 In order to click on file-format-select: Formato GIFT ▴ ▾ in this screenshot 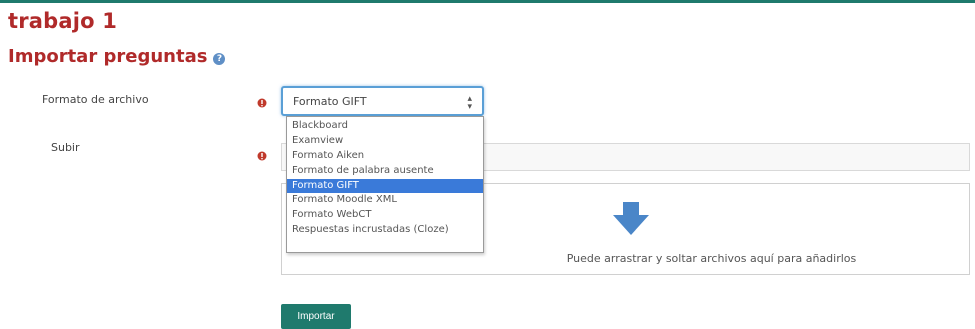, I will do `click(382, 101)`.